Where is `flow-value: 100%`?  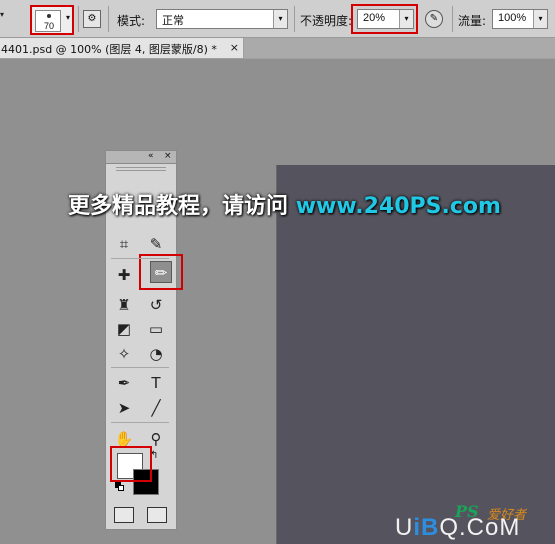
flow-value: 100% is located at coordinates (512, 18).